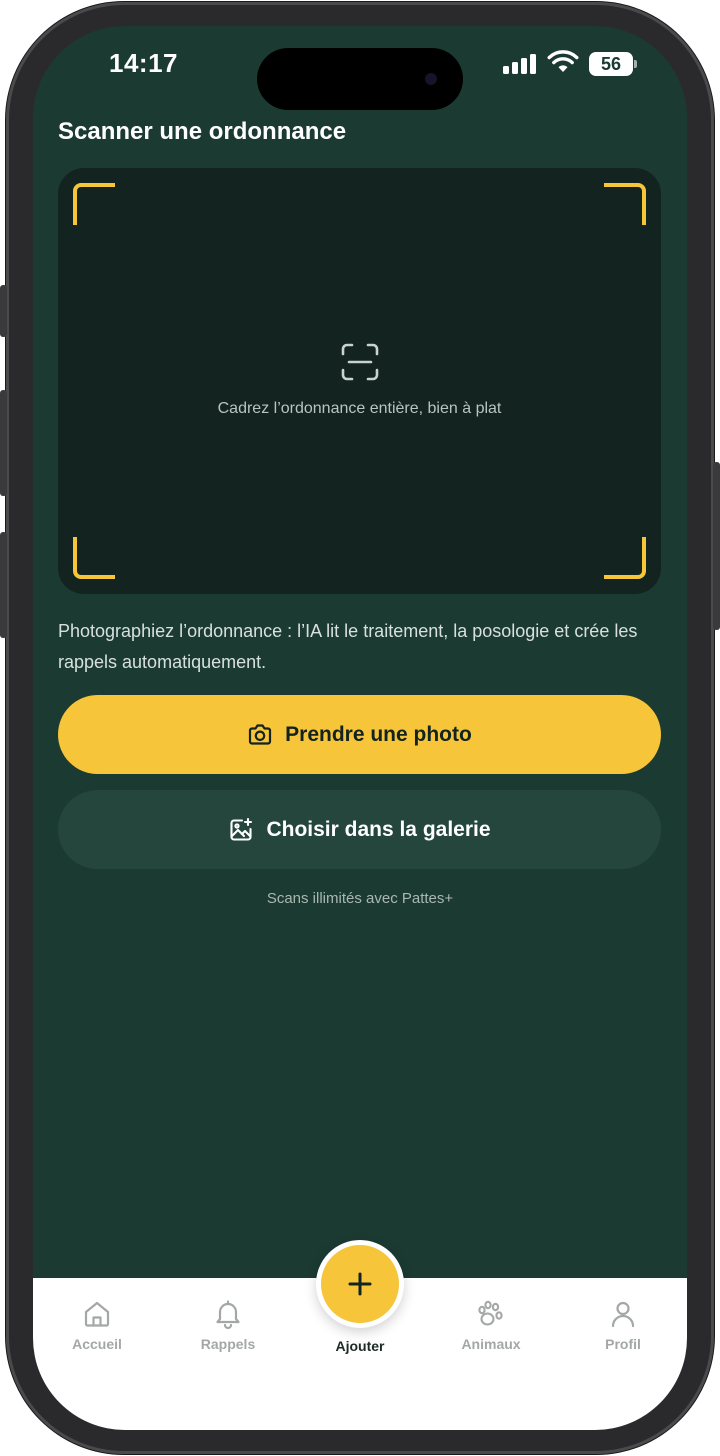  What do you see at coordinates (563, 61) in the screenshot?
I see `wifi-icon` at bounding box center [563, 61].